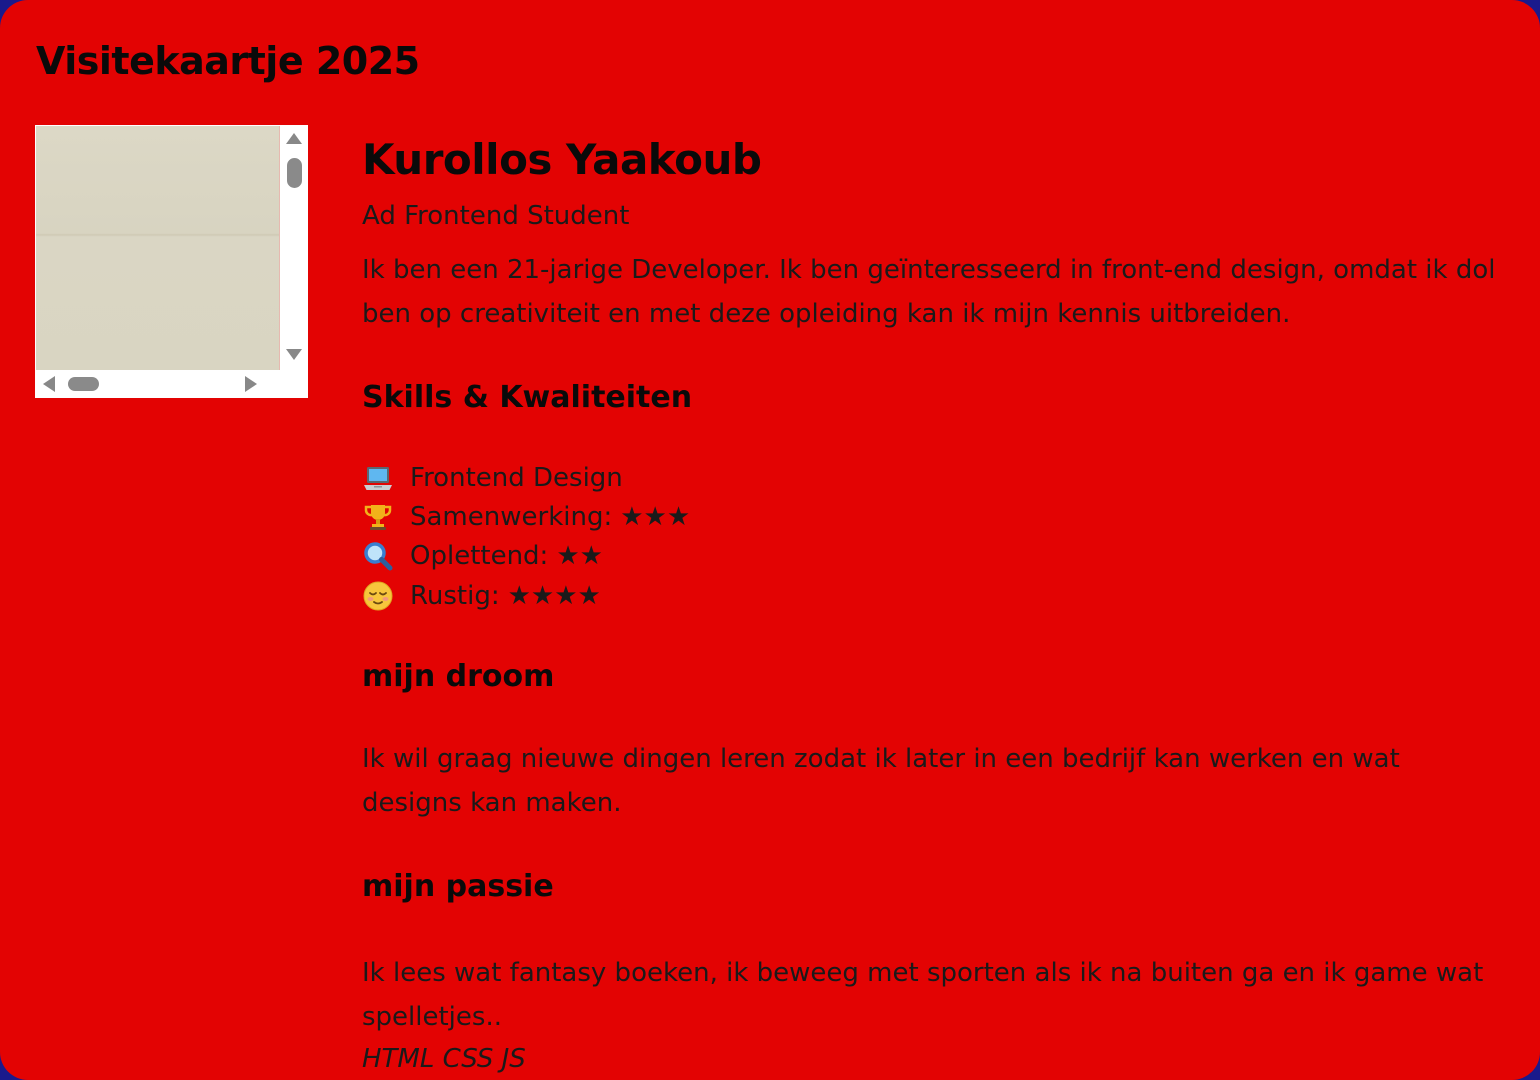 The height and width of the screenshot is (1080, 1540). Describe the element at coordinates (49, 384) in the screenshot. I see `scroll-left-arrow-icon` at that location.